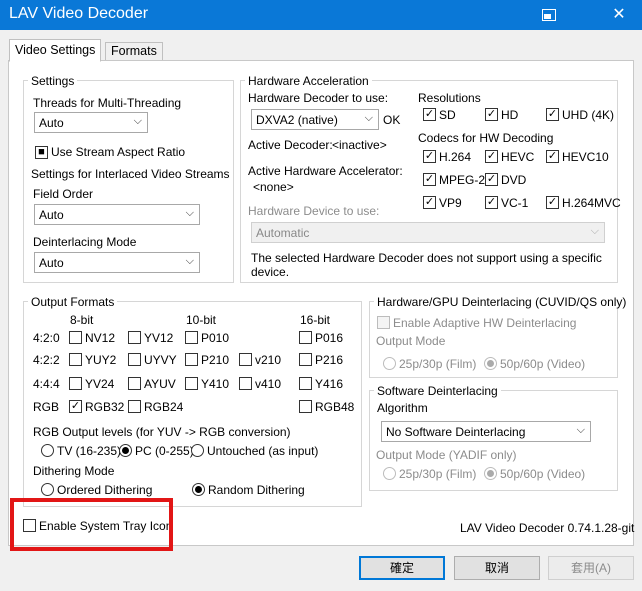 The width and height of the screenshot is (642, 591). I want to click on stream-aspect-checkbox: ■, so click(41, 152).